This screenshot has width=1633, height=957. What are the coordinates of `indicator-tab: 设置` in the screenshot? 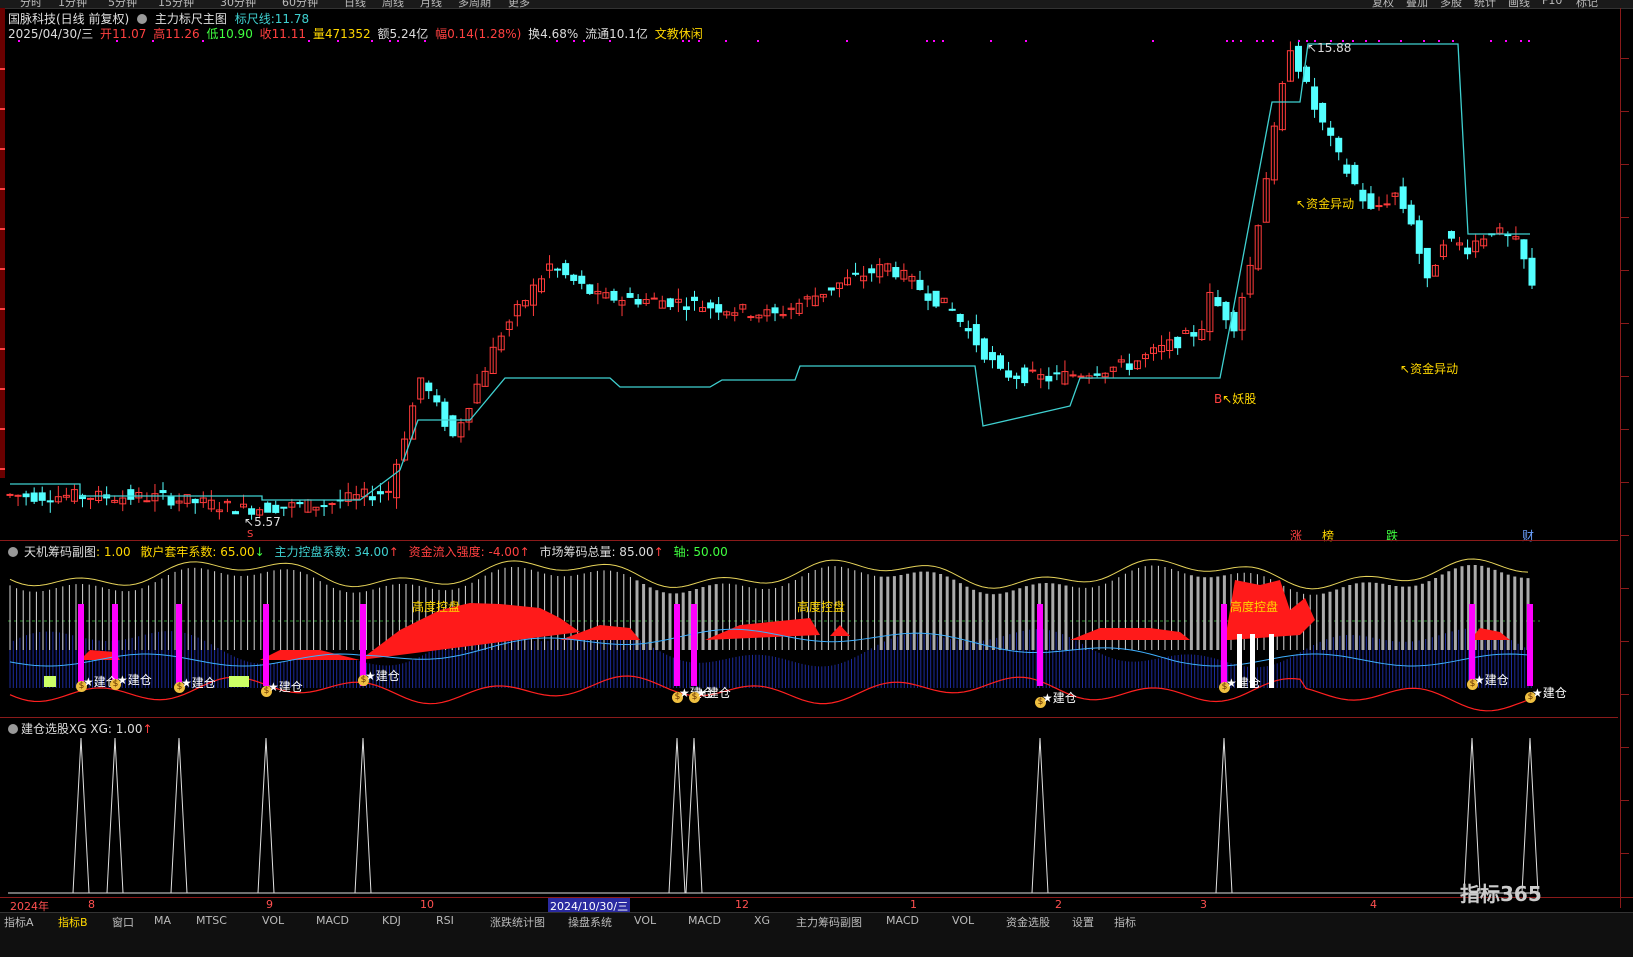 It's located at (1083, 922).